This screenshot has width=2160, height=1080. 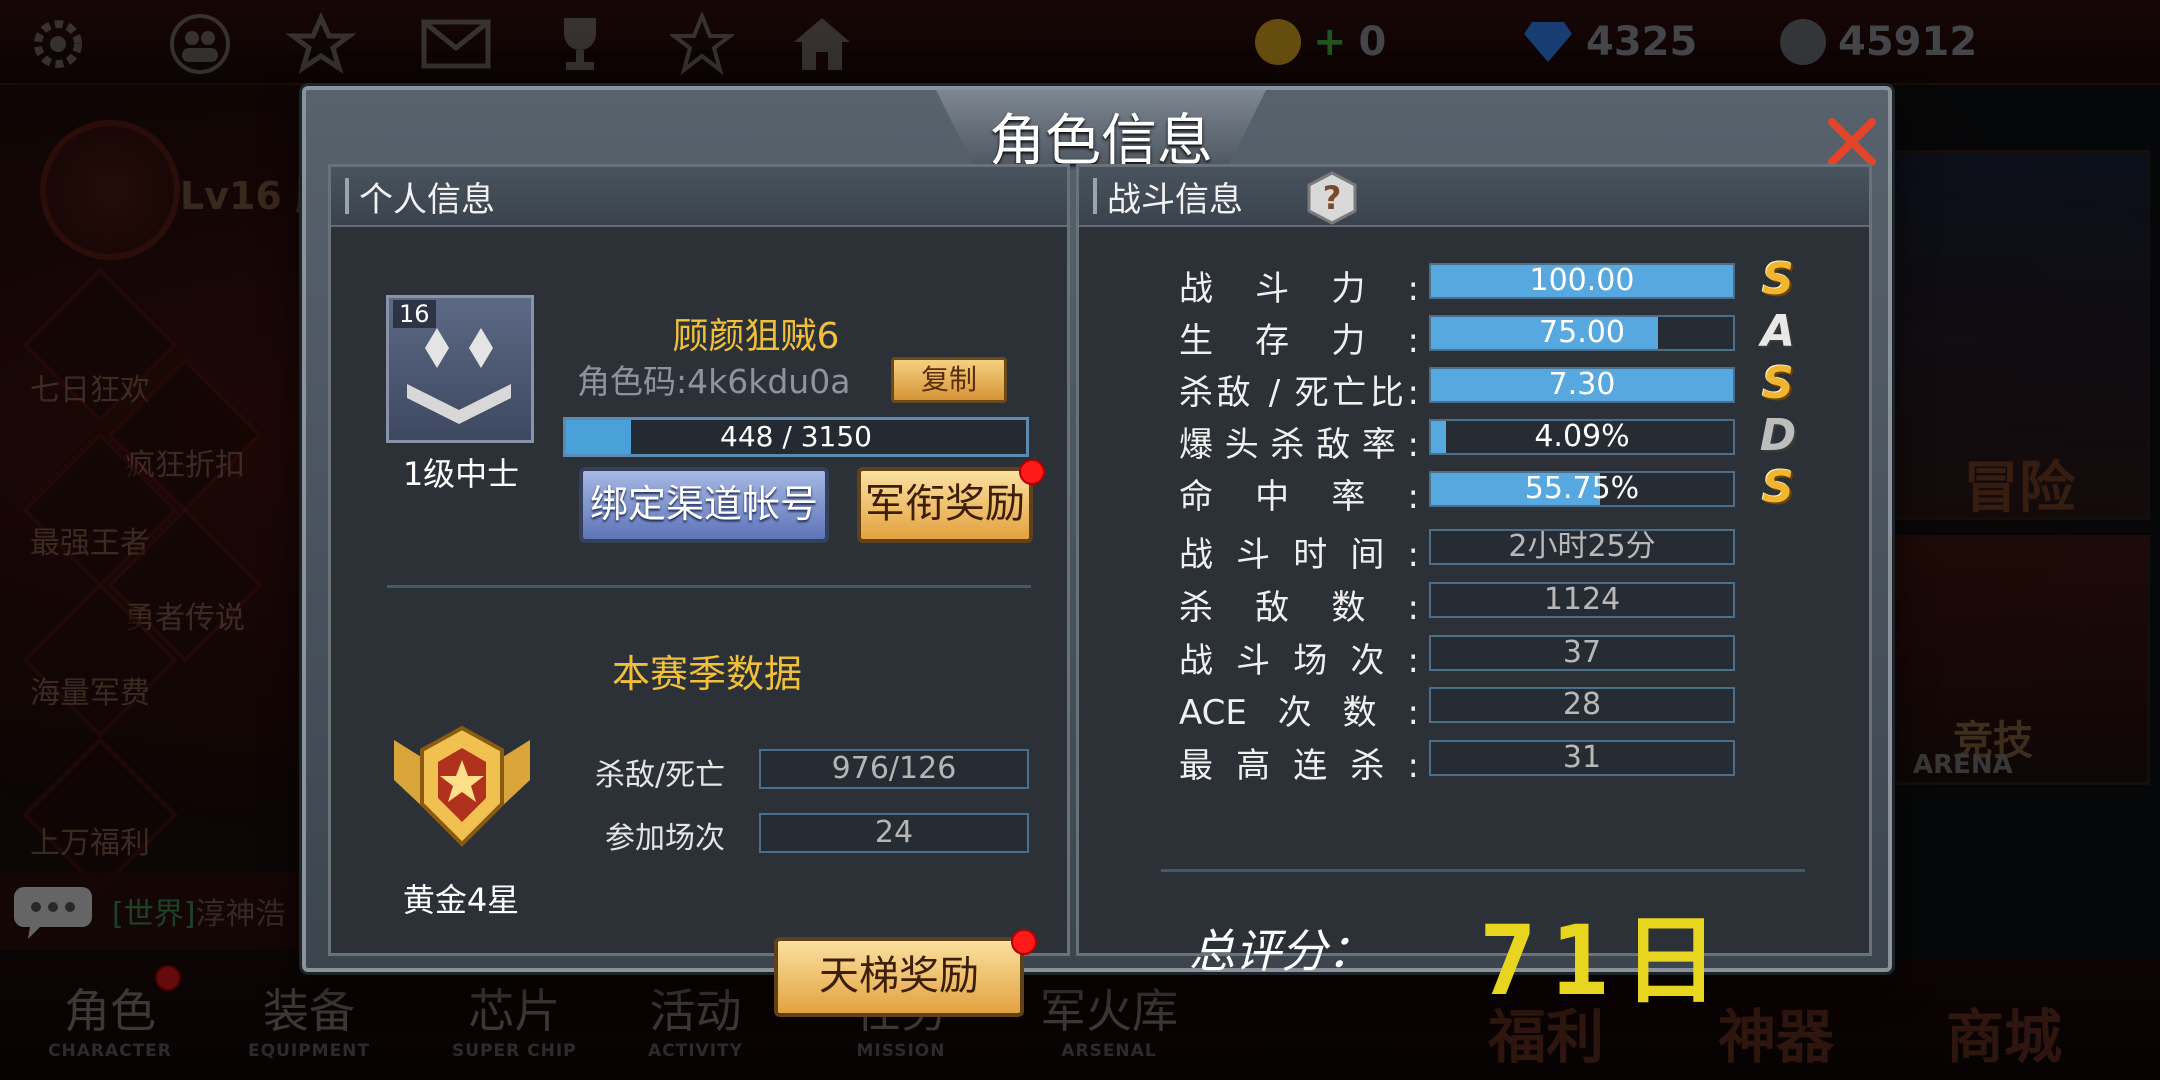 I want to click on gold-tier-badge-icon, so click(x=462, y=786).